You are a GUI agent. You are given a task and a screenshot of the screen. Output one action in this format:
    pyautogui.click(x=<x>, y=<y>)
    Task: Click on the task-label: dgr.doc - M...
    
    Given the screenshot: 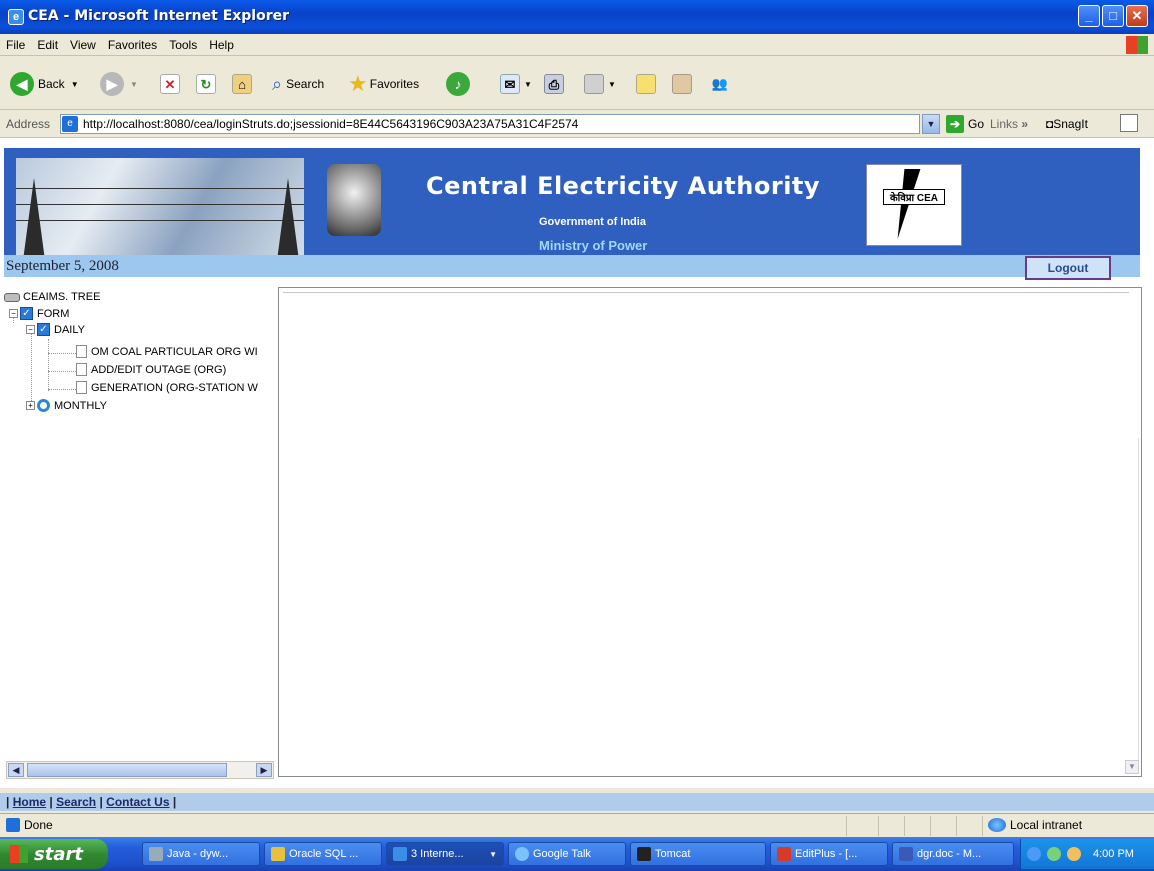 What is the action you would take?
    pyautogui.click(x=949, y=854)
    